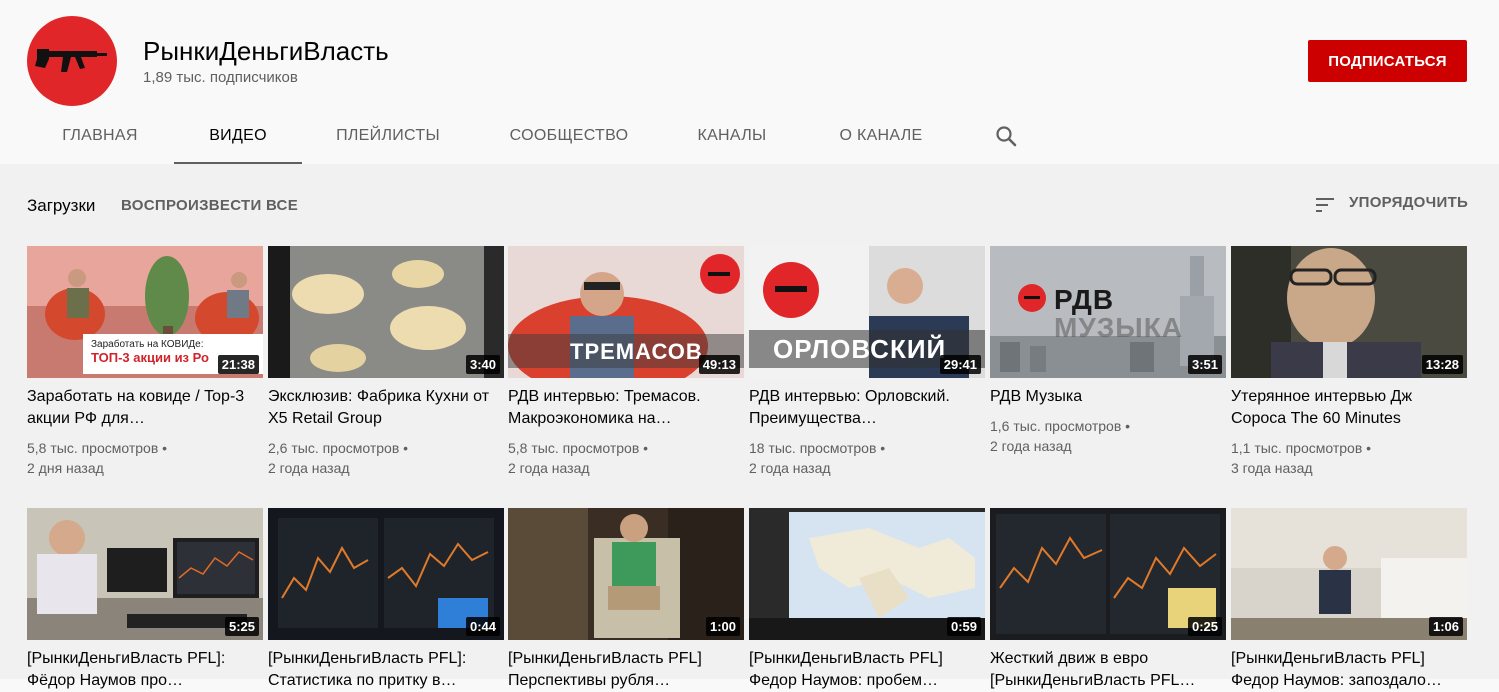  I want to click on video-thumbnail: 13:28, so click(1349, 312).